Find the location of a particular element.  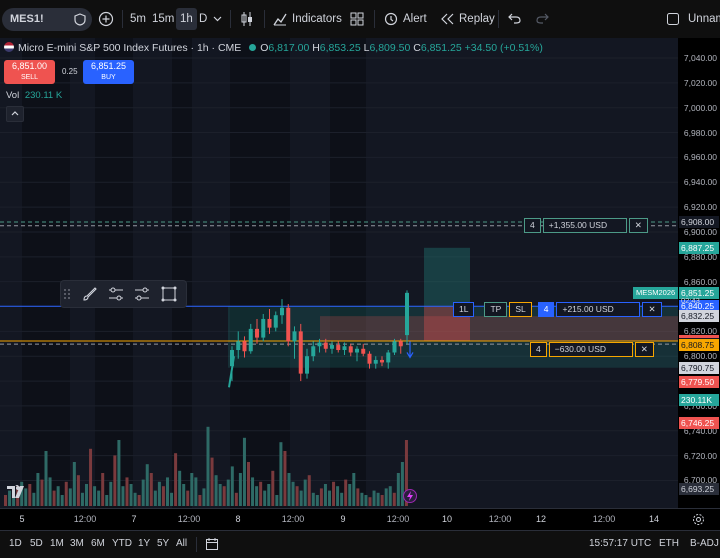

add-tp-button: TP is located at coordinates (496, 309).